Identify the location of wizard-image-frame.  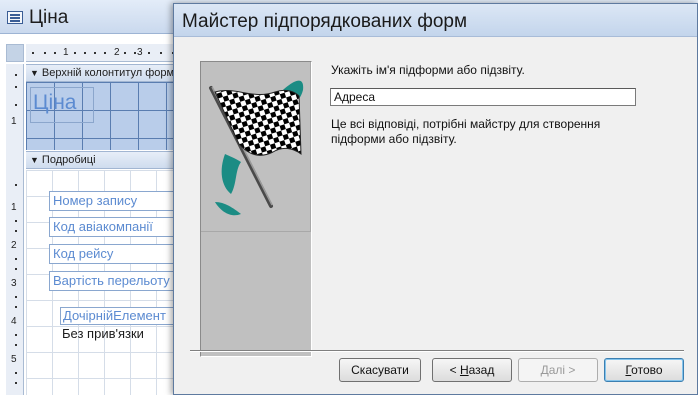
(256, 147).